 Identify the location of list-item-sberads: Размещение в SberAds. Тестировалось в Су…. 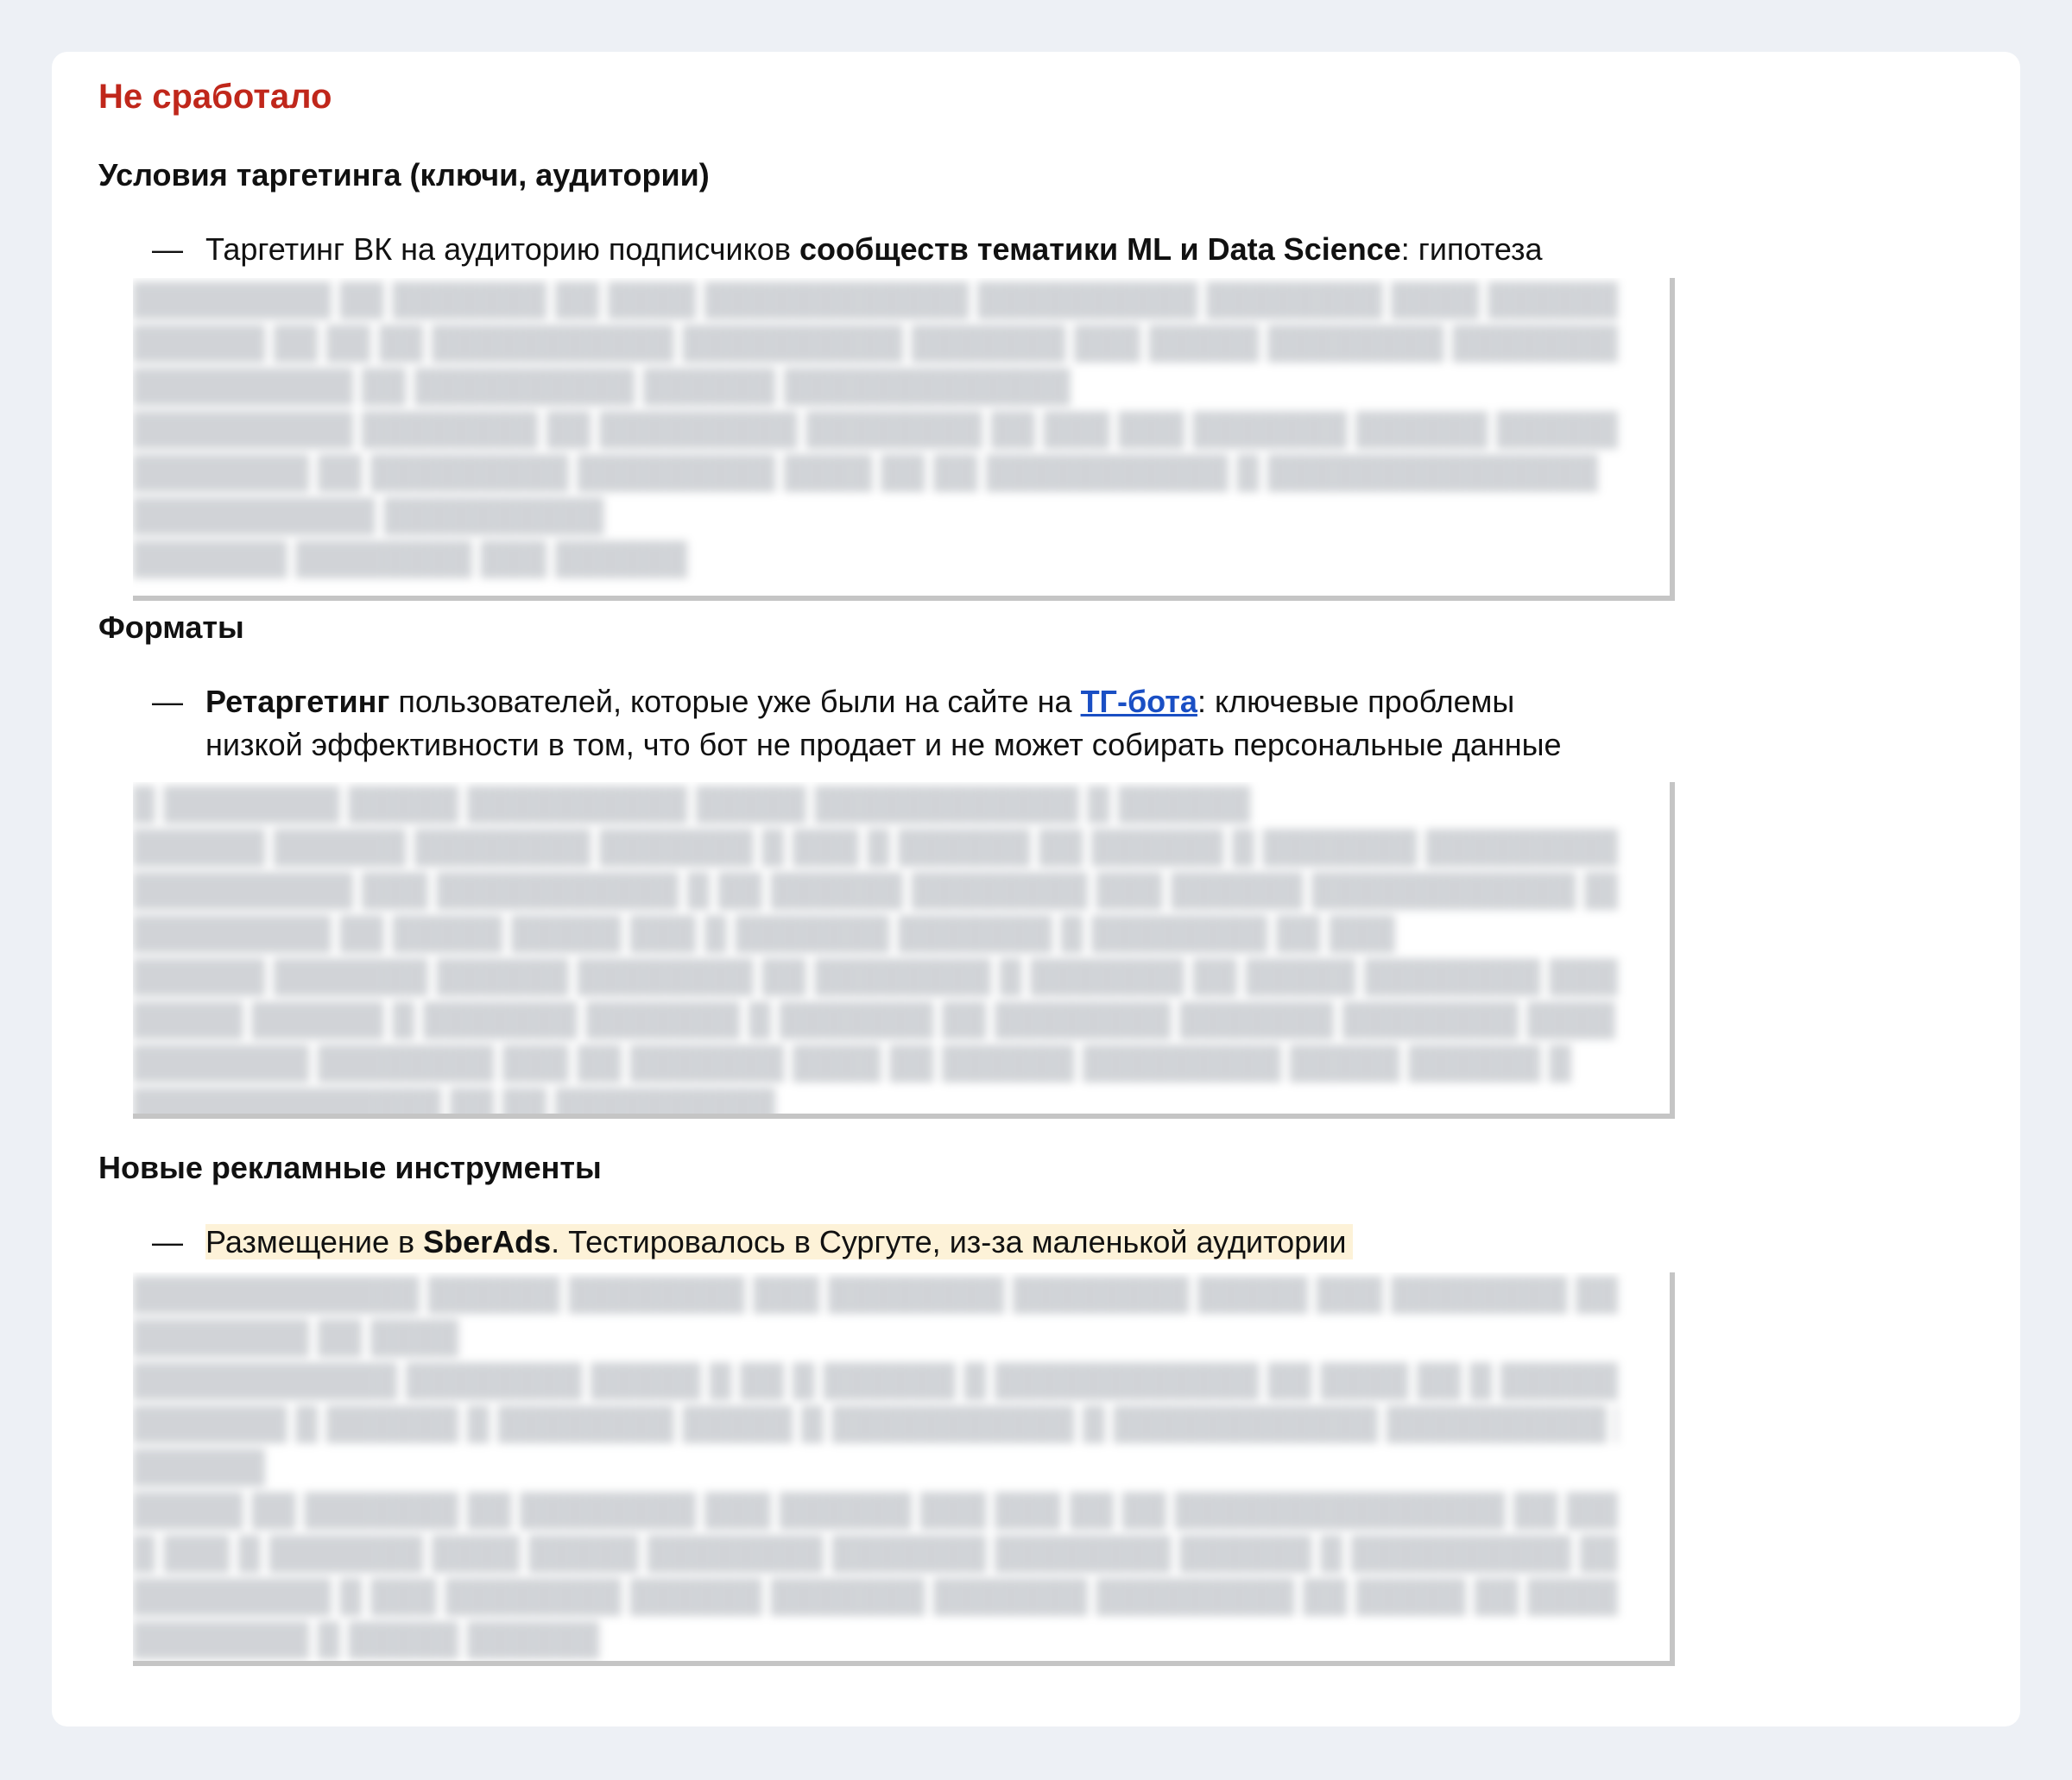
(779, 1242).